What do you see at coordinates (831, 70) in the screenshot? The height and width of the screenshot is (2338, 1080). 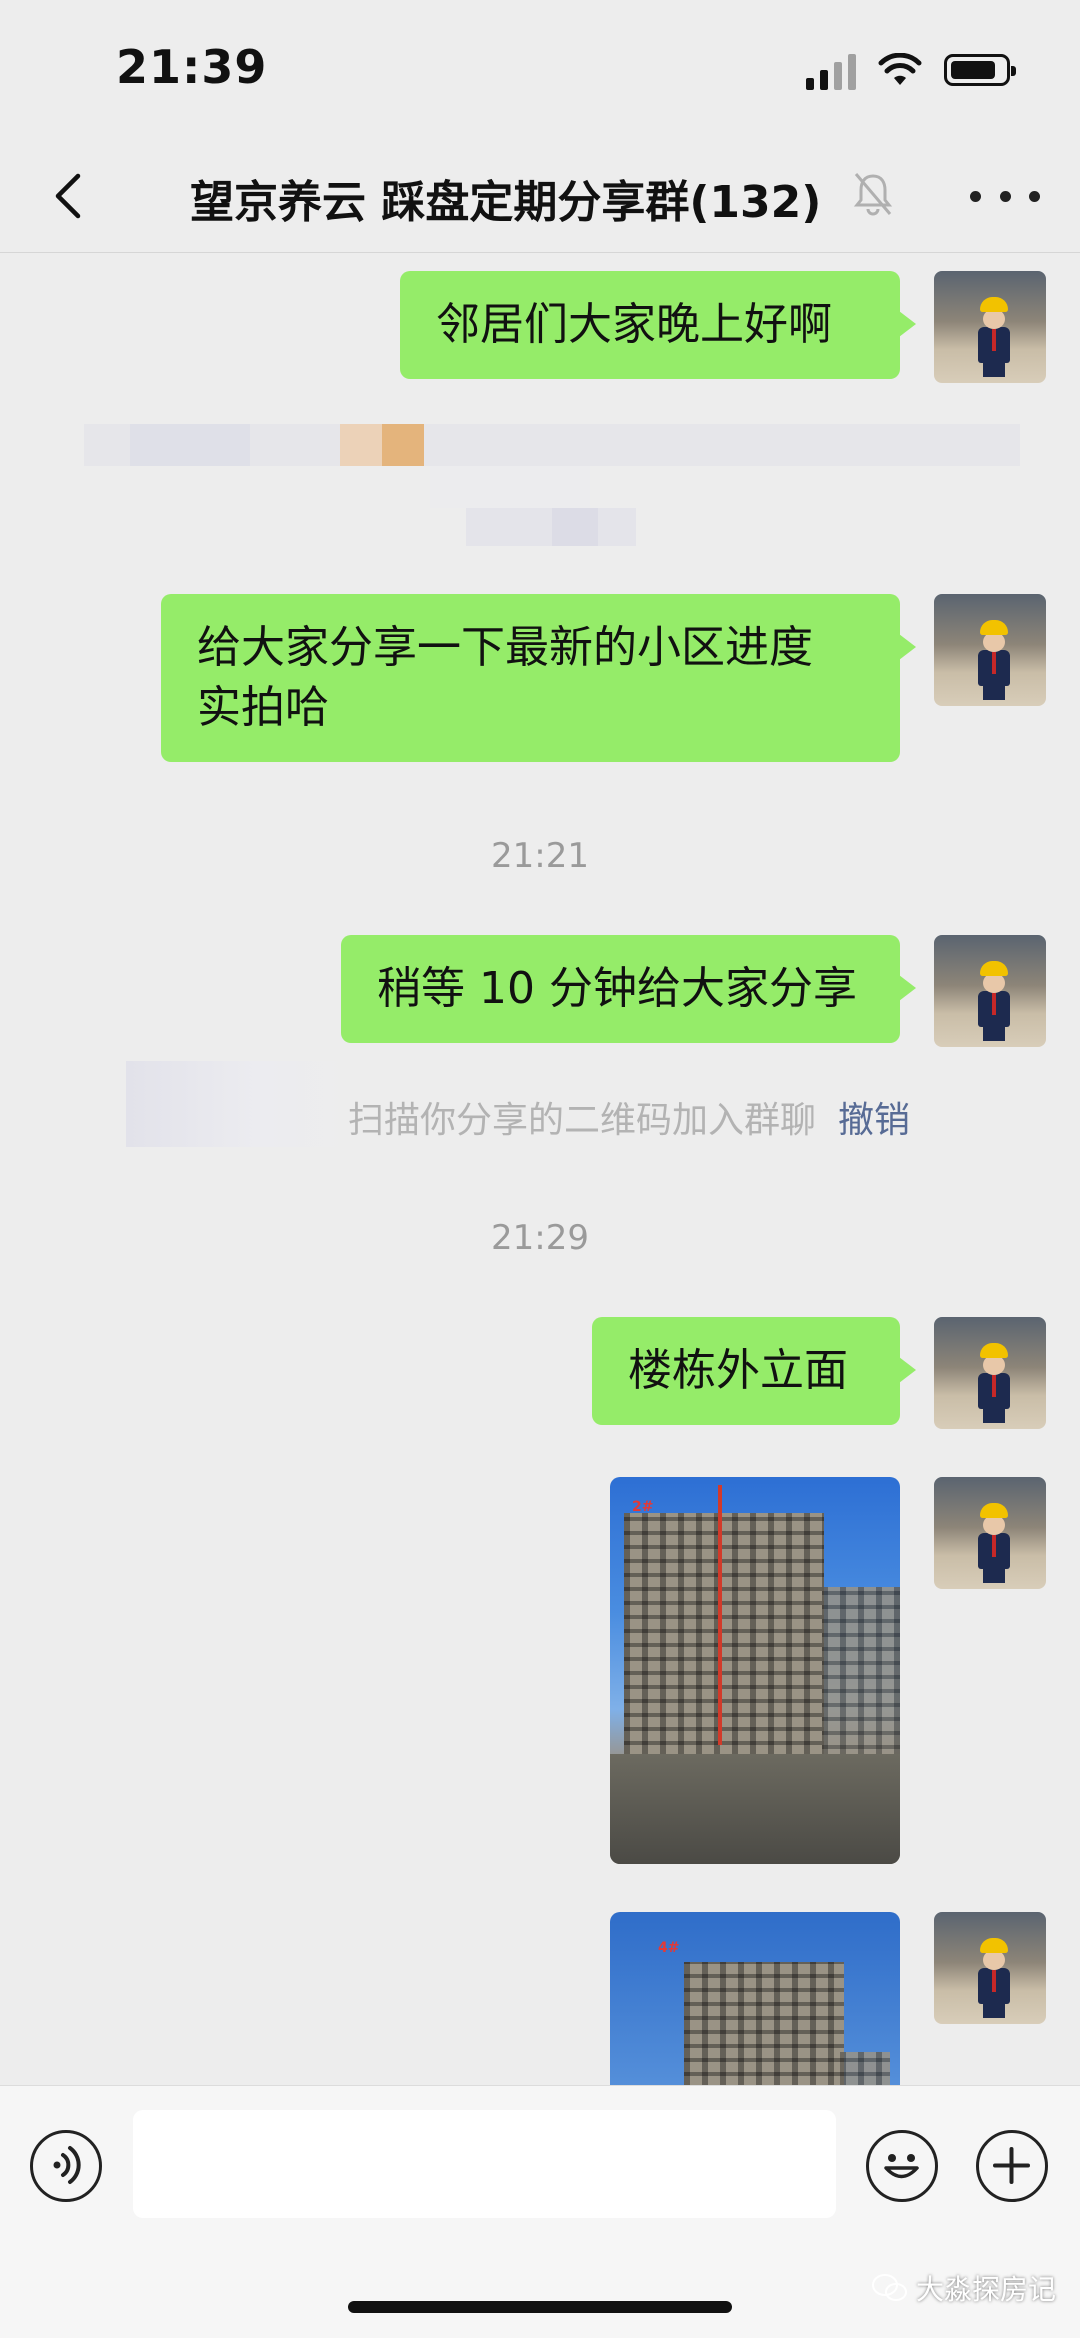 I see `cellular-signal-icon` at bounding box center [831, 70].